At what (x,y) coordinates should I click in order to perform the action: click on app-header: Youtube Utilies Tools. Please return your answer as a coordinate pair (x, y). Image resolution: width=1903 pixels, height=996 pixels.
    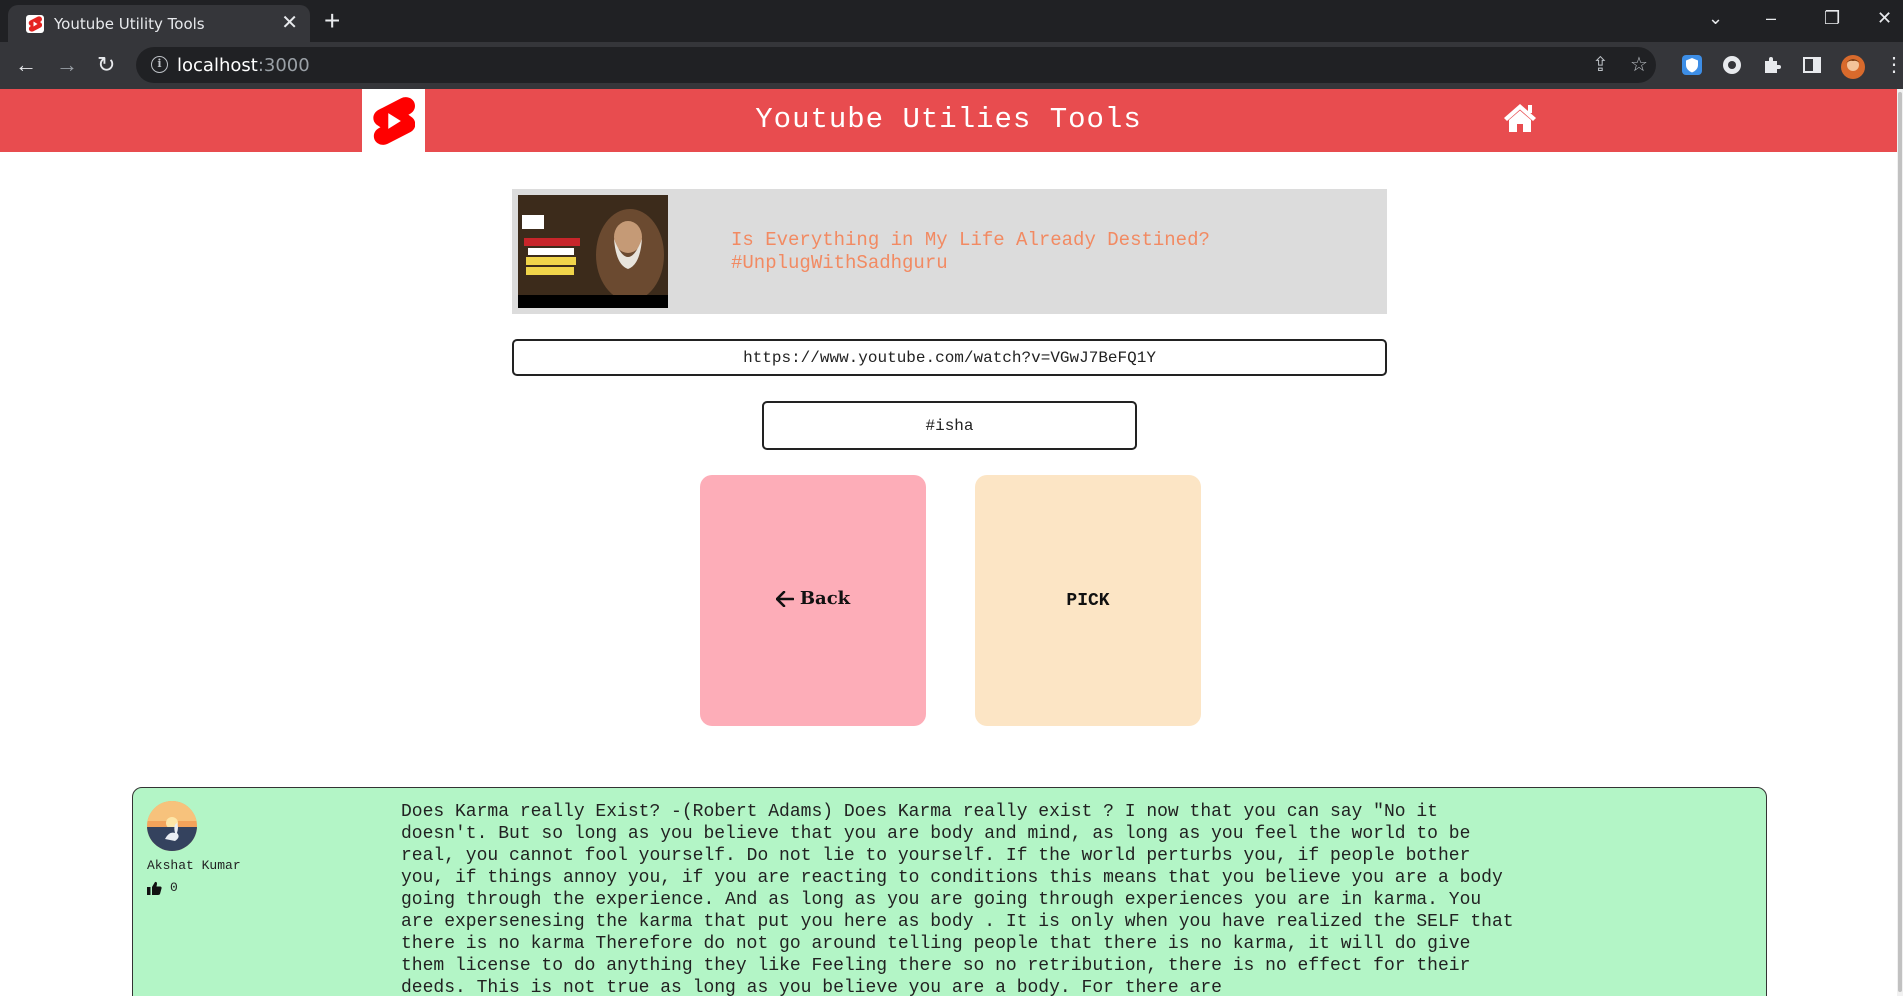
    Looking at the image, I should click on (948, 120).